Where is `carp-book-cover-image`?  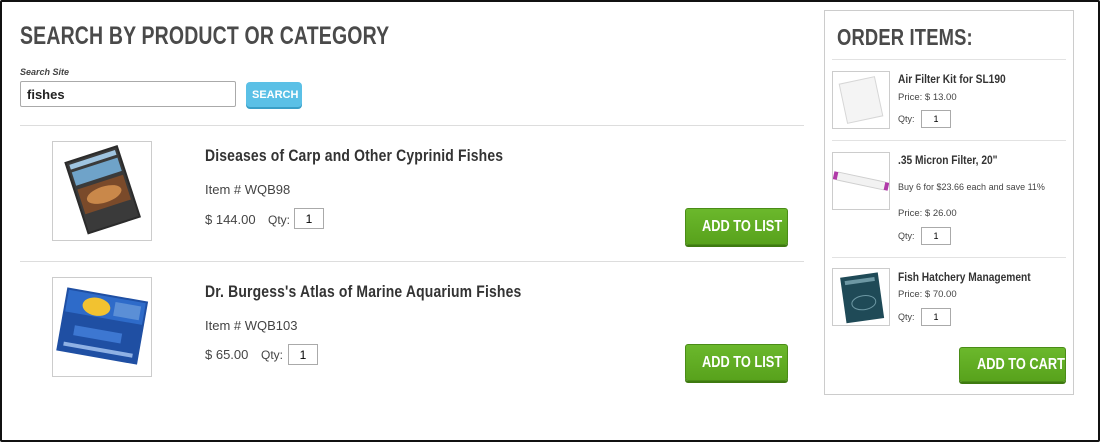 carp-book-cover-image is located at coordinates (103, 189).